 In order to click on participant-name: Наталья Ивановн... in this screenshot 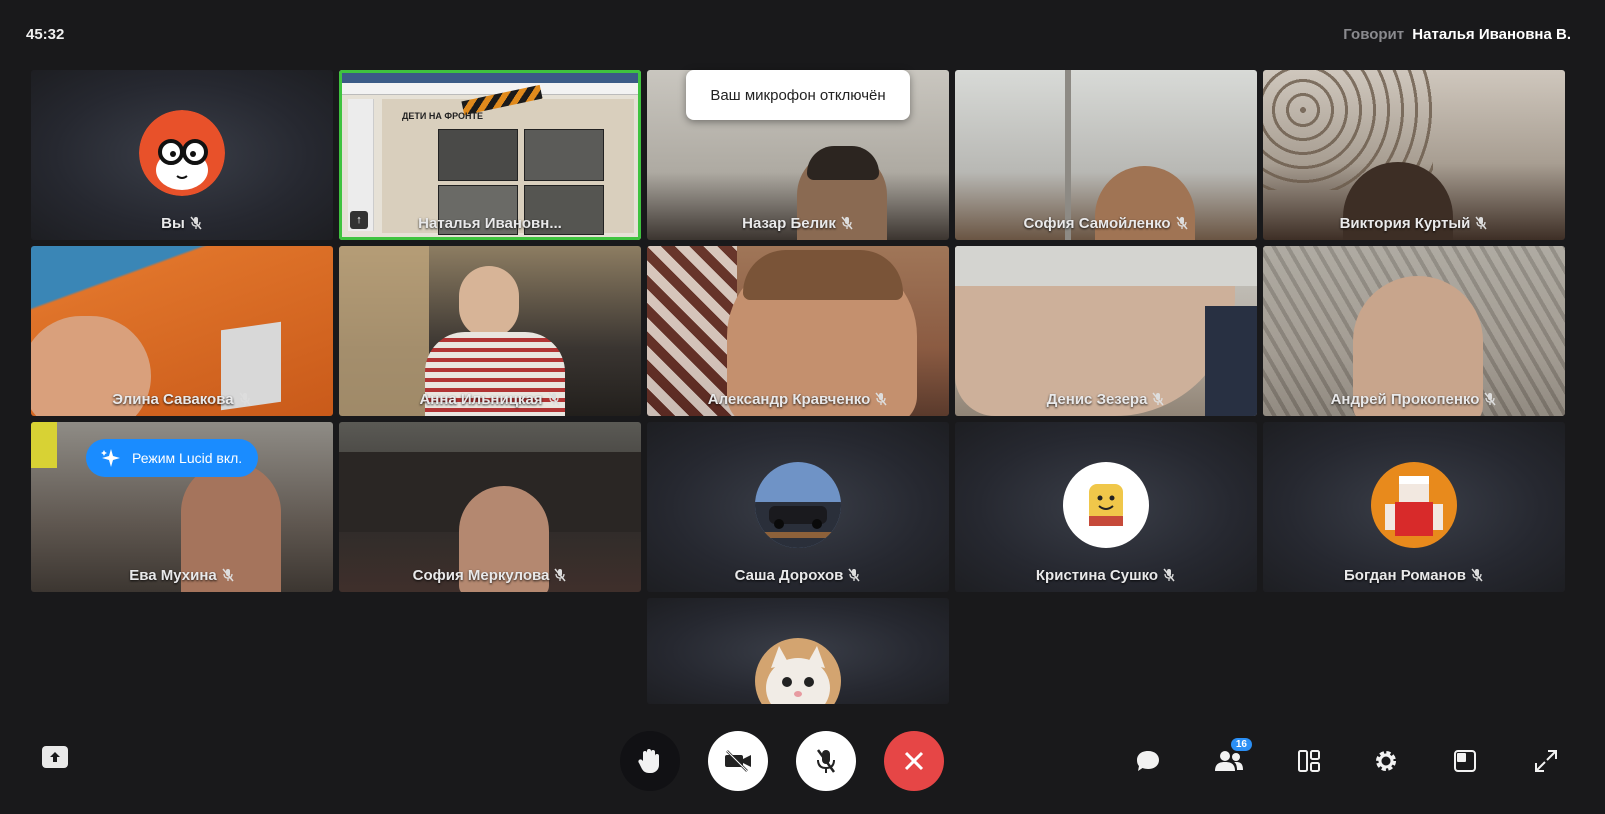, I will do `click(490, 223)`.